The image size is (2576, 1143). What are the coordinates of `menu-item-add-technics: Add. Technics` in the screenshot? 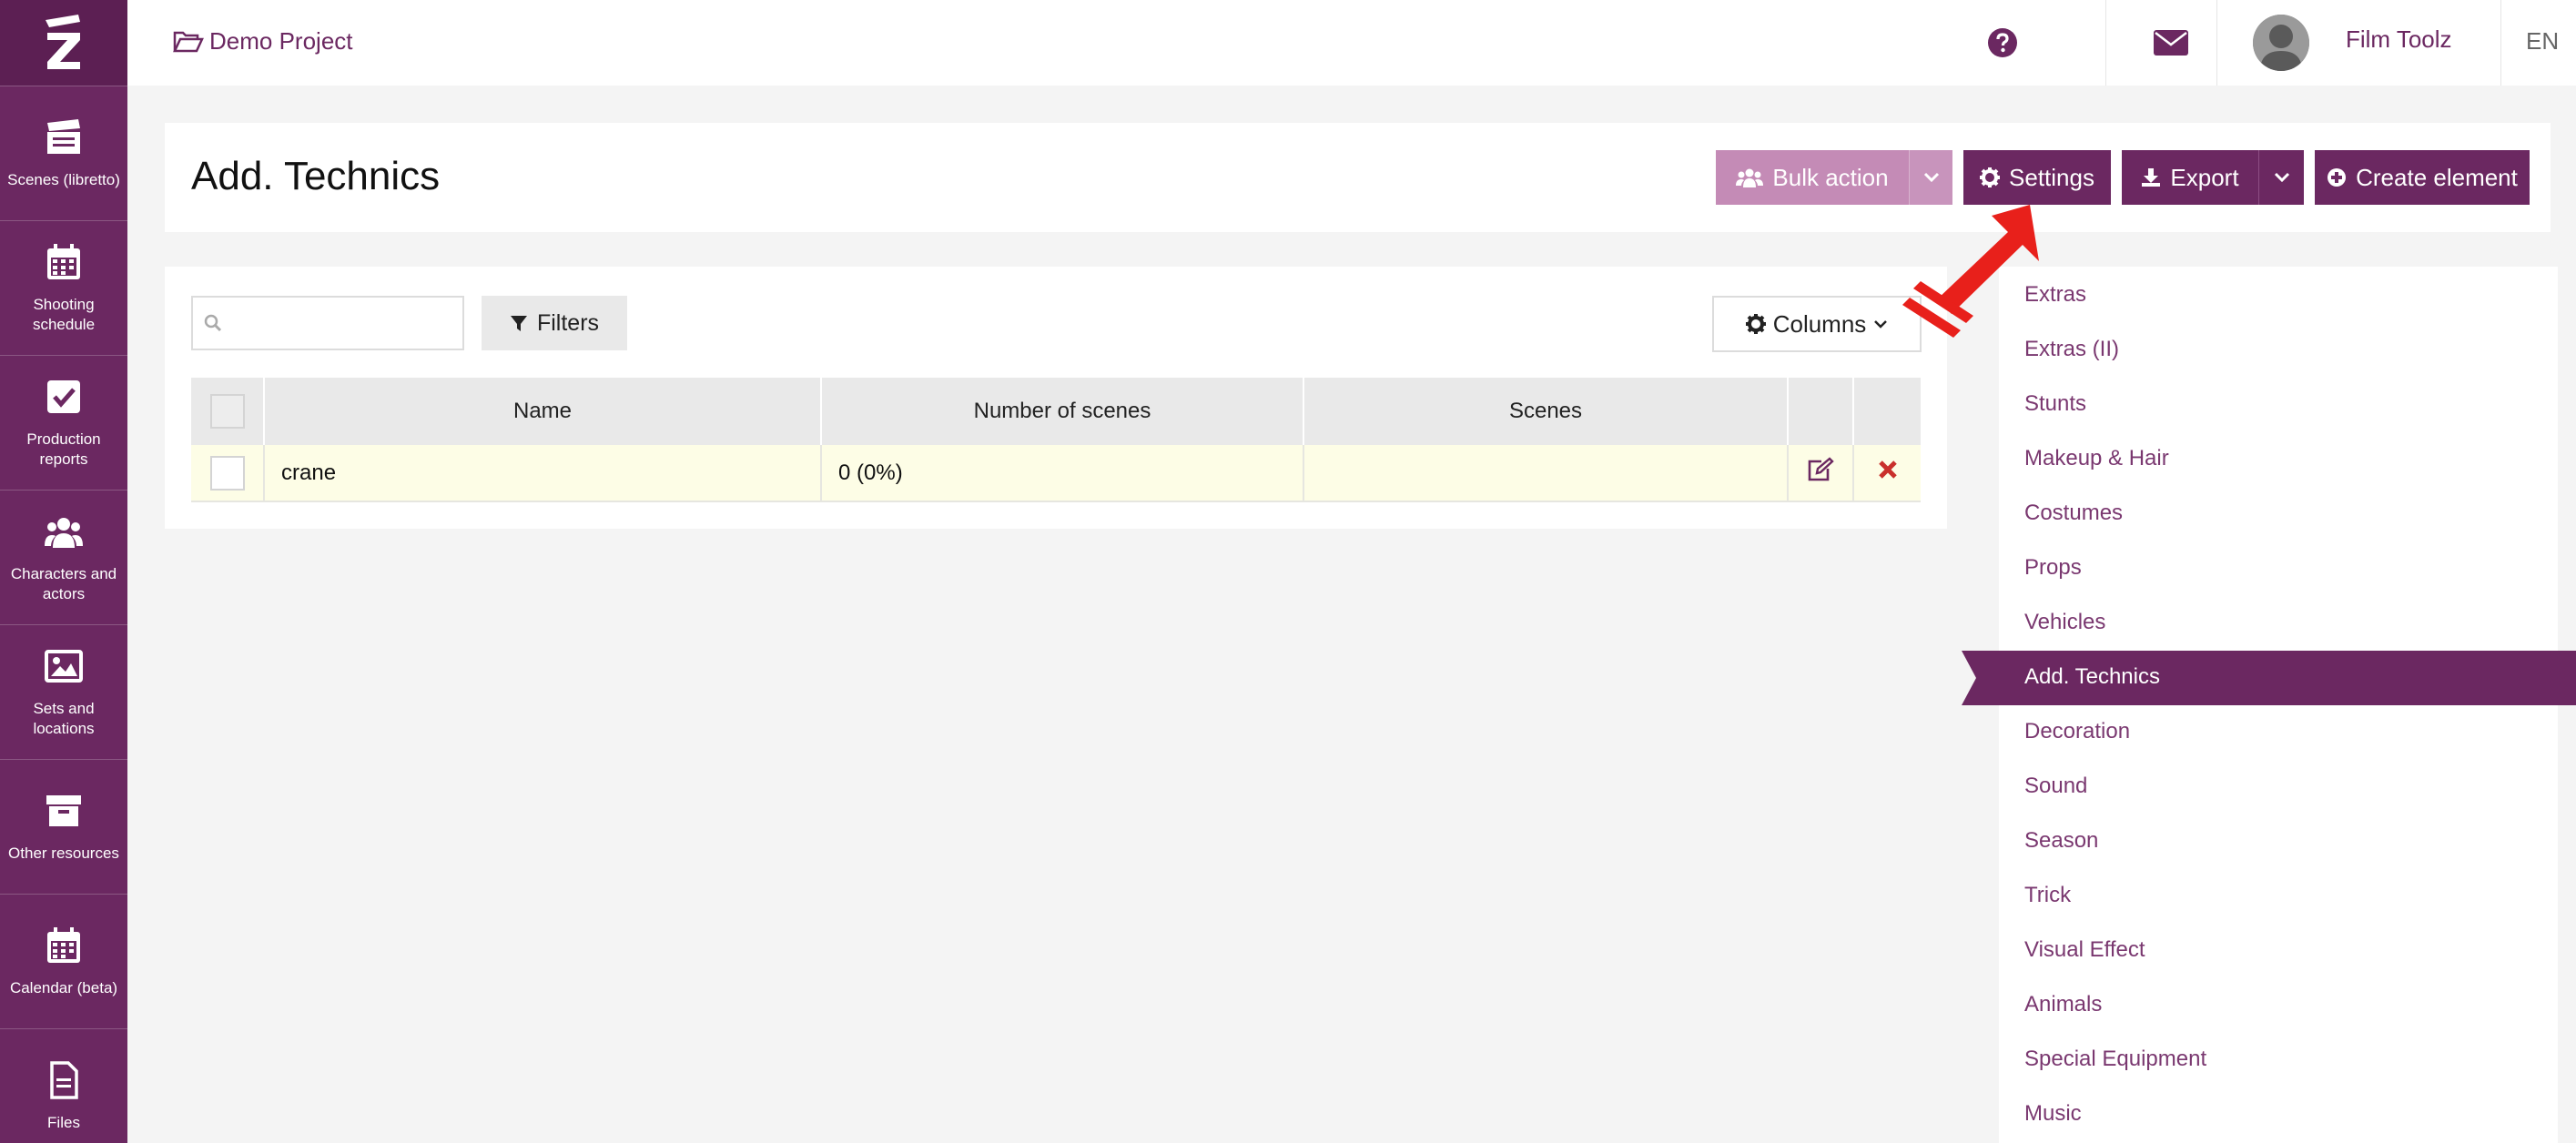 It's located at (2269, 678).